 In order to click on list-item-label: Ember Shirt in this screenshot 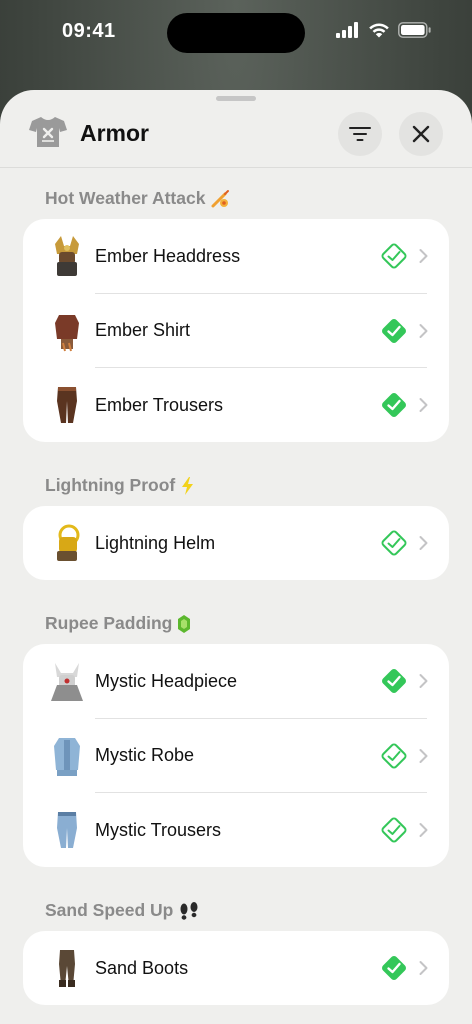, I will do `click(143, 330)`.